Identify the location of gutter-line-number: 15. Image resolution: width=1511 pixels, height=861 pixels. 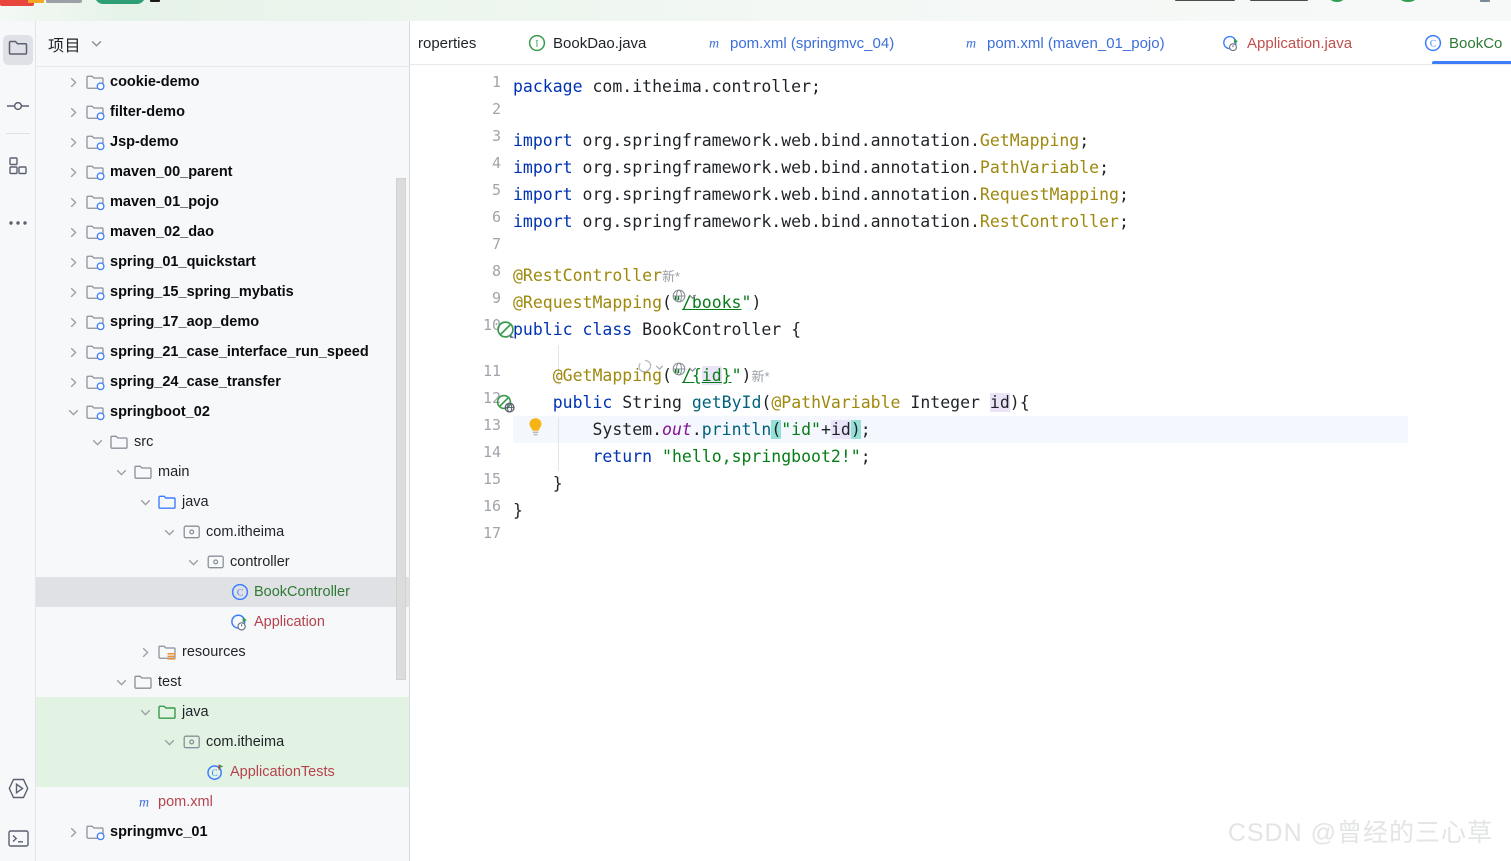
(491, 479).